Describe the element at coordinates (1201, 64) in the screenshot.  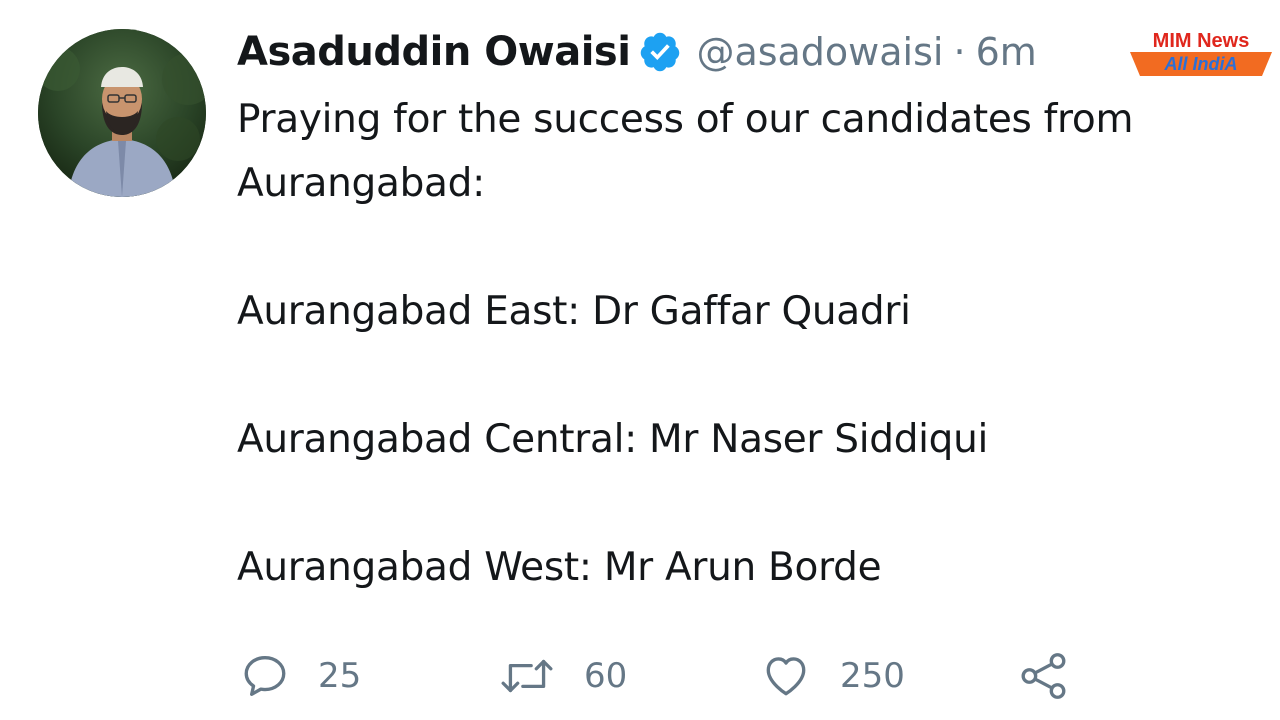
I see `watermark-line2: All IndiA` at that location.